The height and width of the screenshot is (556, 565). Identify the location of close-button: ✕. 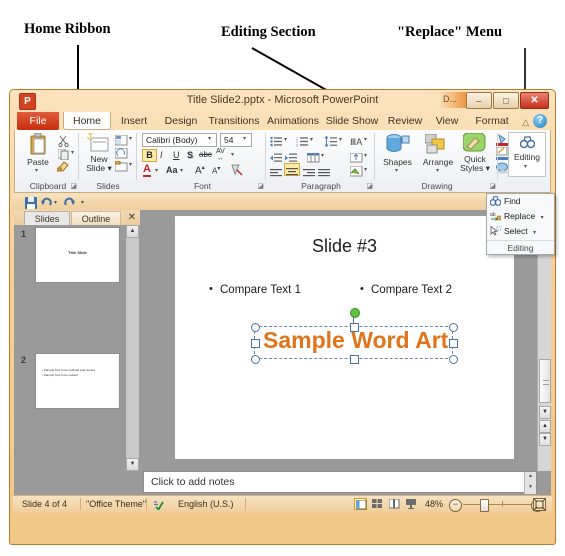
(534, 100).